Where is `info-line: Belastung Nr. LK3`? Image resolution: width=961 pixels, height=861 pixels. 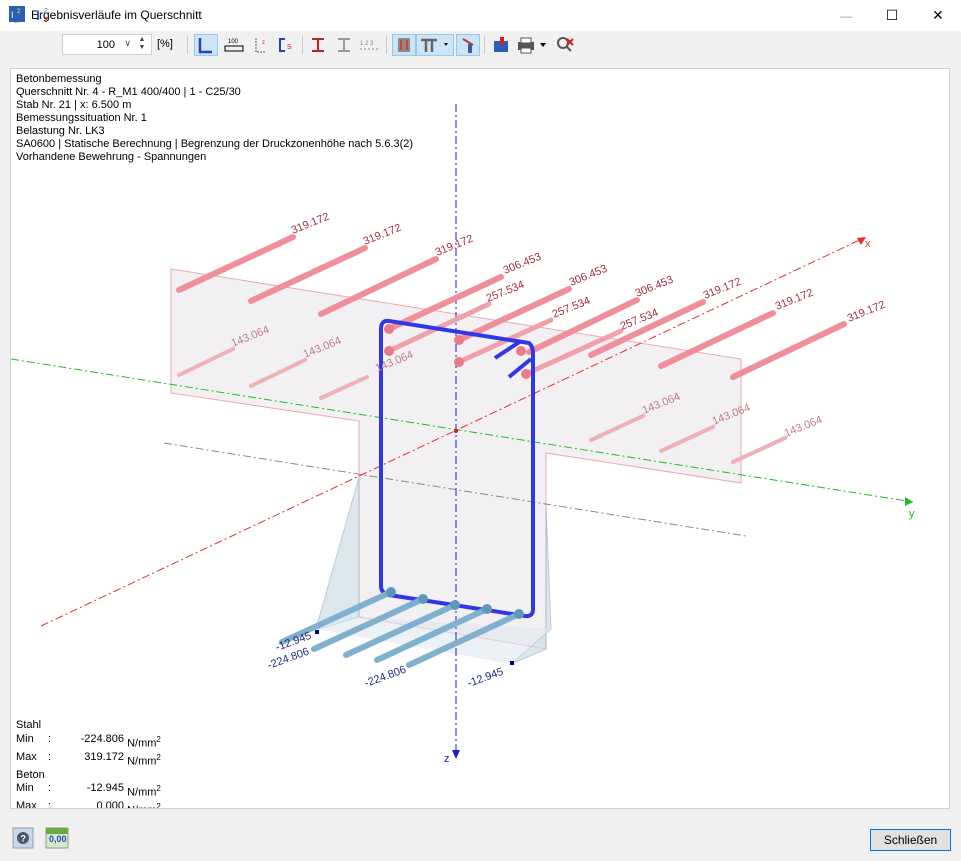
info-line: Belastung Nr. LK3 is located at coordinates (60, 131).